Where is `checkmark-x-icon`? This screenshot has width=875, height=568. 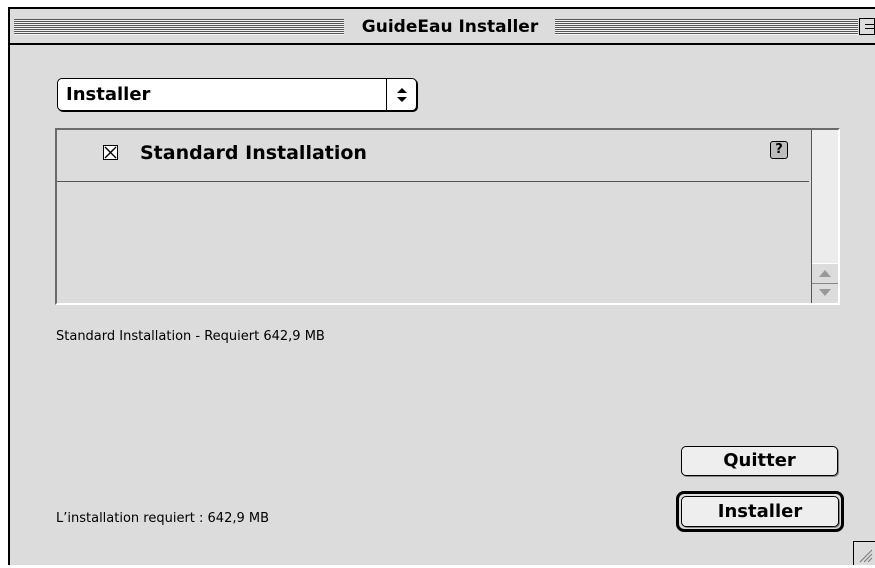 checkmark-x-icon is located at coordinates (110, 152).